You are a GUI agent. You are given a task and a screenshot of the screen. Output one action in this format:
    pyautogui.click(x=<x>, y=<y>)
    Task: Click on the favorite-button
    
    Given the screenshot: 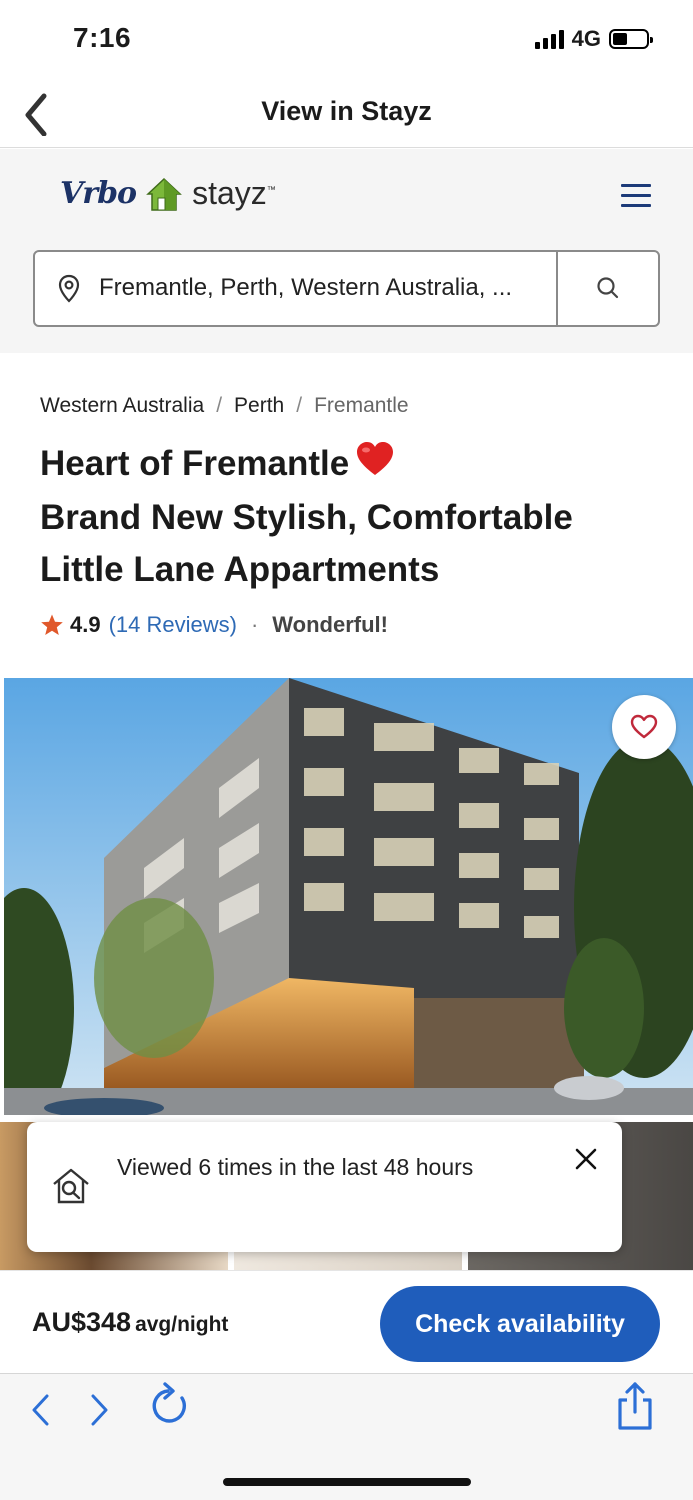 What is the action you would take?
    pyautogui.click(x=644, y=727)
    